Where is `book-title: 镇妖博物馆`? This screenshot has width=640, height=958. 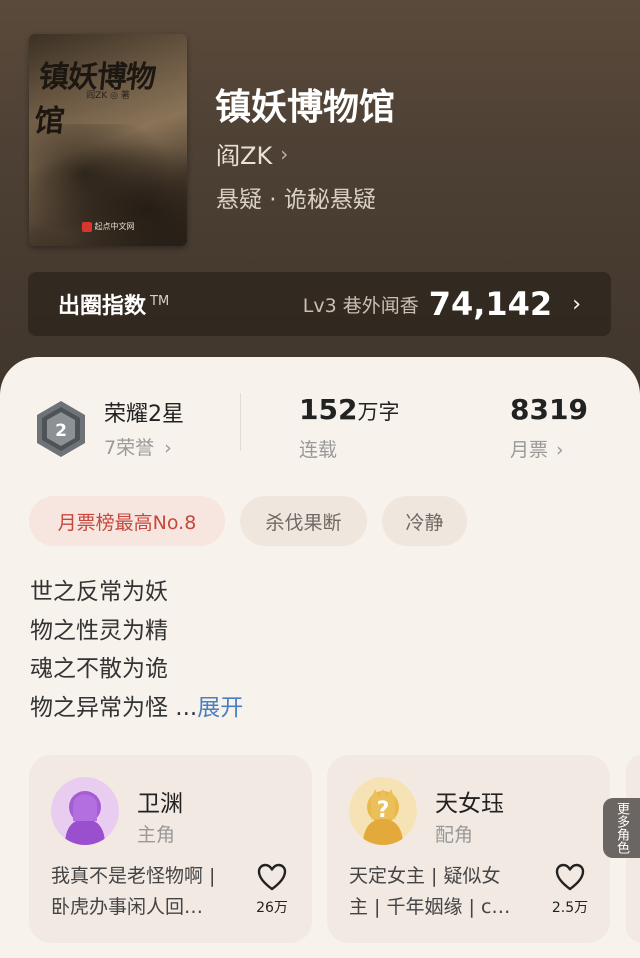 book-title: 镇妖博物馆 is located at coordinates (305, 107).